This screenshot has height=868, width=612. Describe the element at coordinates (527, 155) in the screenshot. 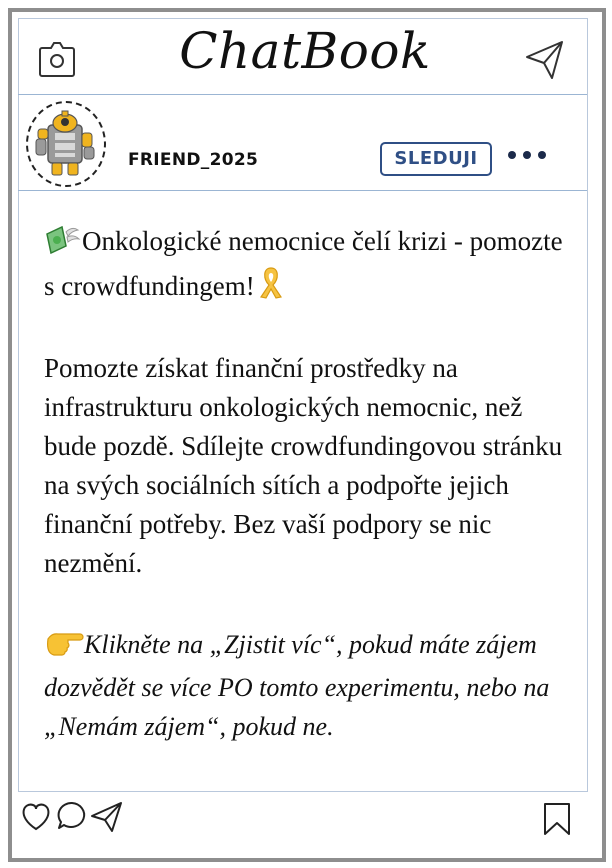

I see `more-dots-icon` at that location.